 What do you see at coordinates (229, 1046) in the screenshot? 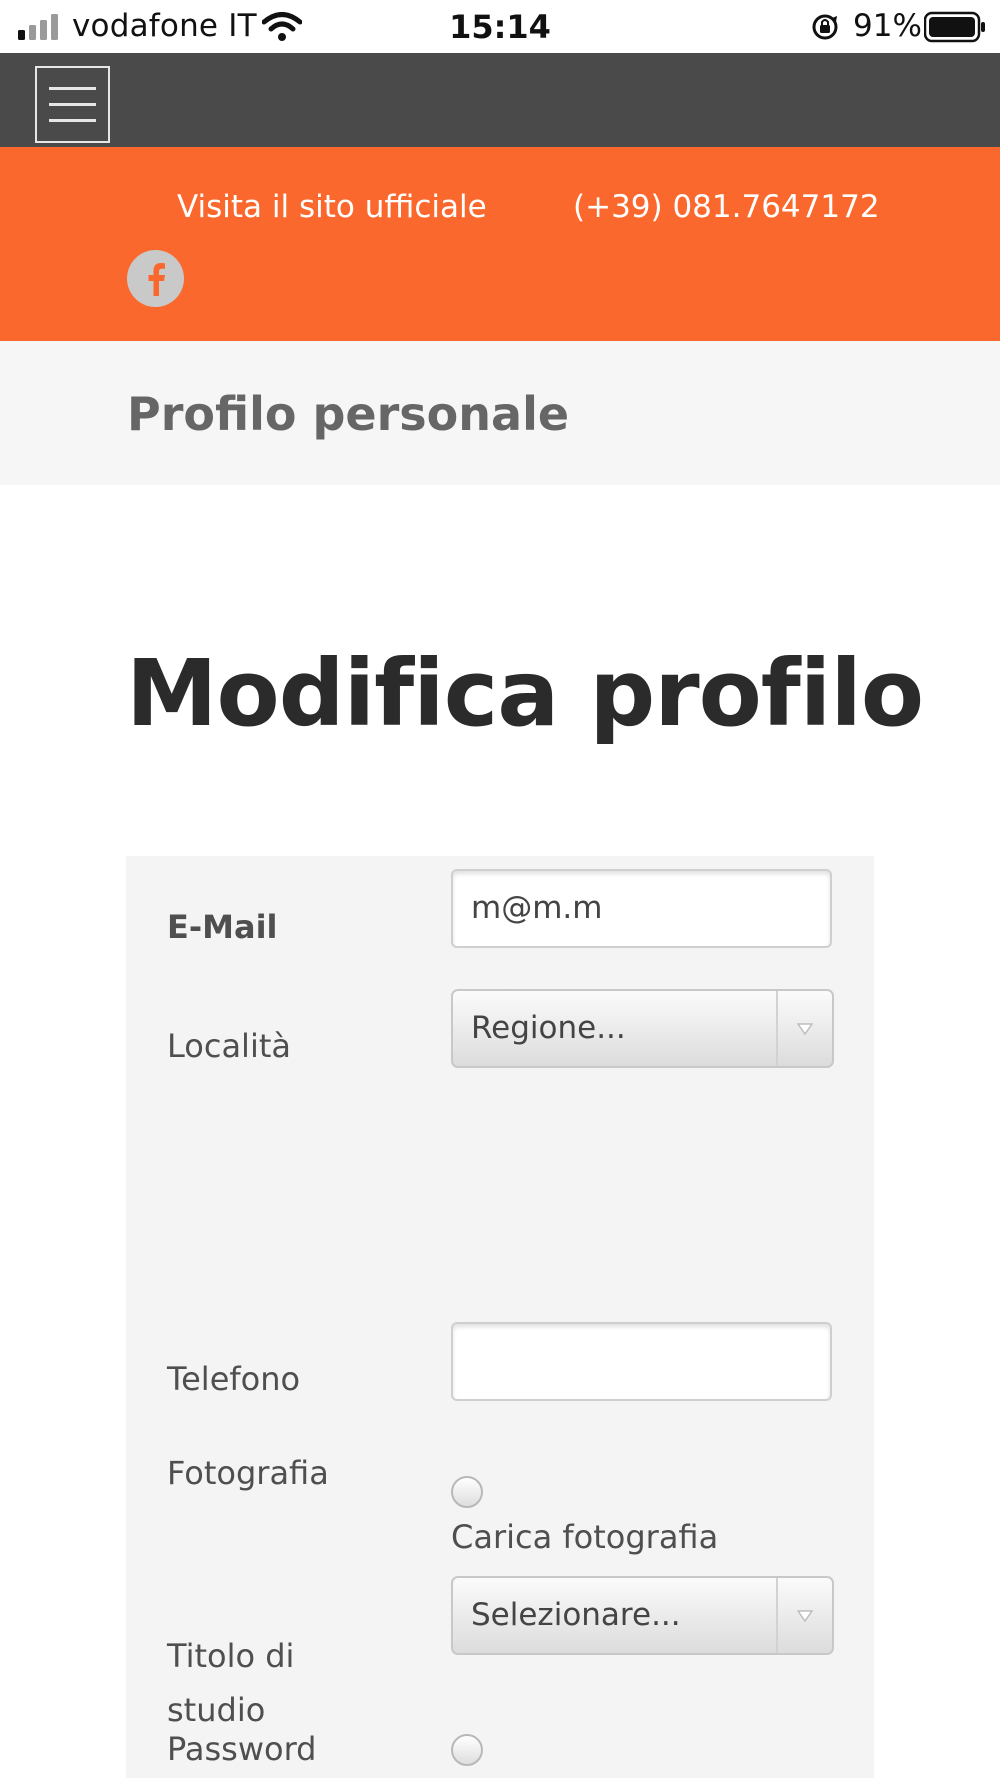
I see `location-label: Località` at bounding box center [229, 1046].